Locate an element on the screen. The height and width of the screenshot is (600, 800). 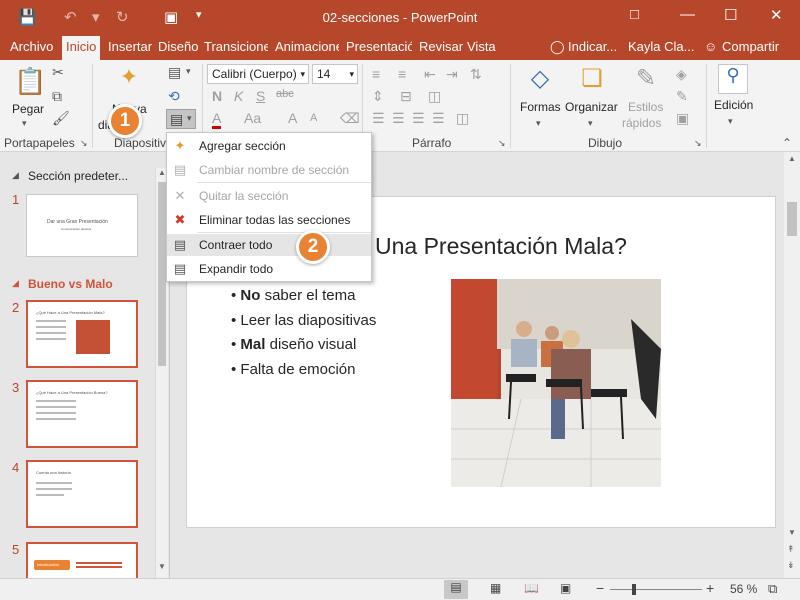
shape-fill-icon: ◈ is located at coordinates (681, 74).